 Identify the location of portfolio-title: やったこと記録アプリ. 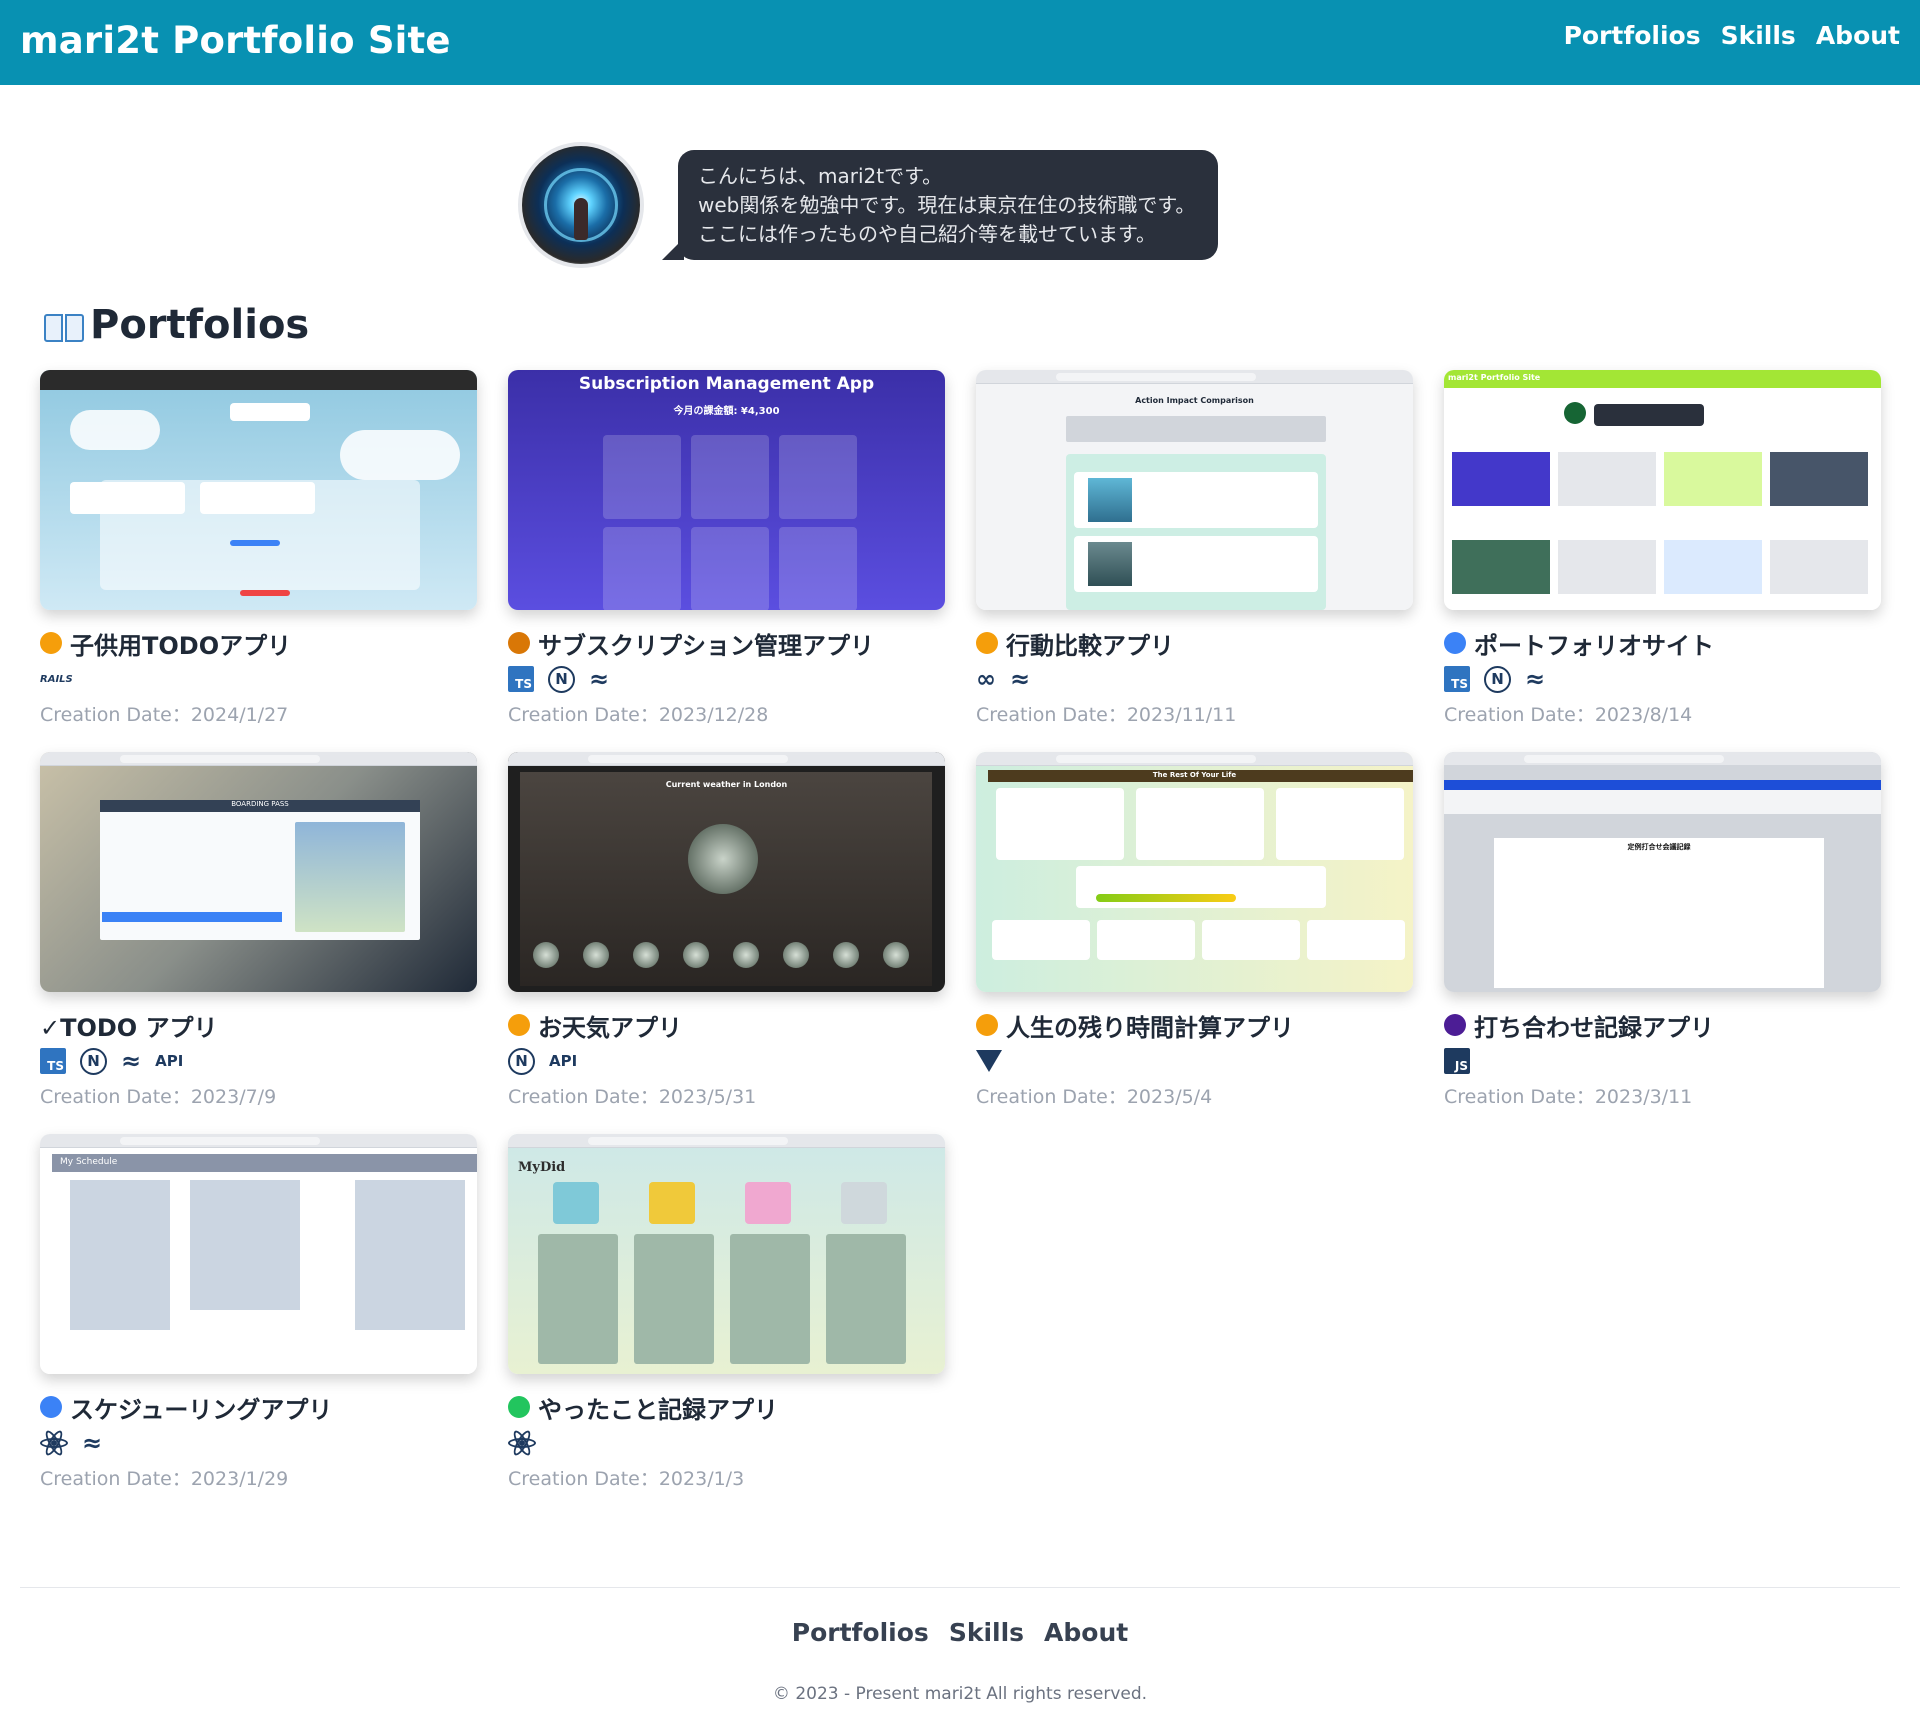
(726, 1408).